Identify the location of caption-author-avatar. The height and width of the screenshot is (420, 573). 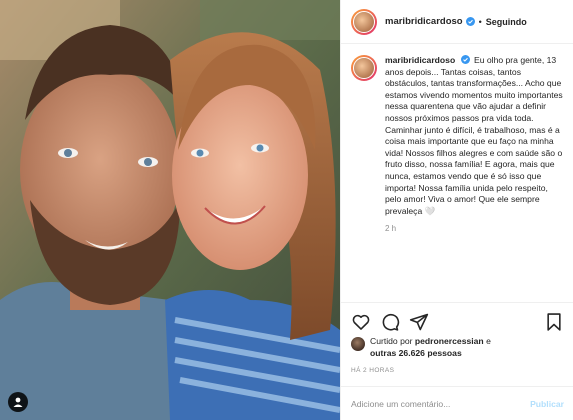
(364, 68).